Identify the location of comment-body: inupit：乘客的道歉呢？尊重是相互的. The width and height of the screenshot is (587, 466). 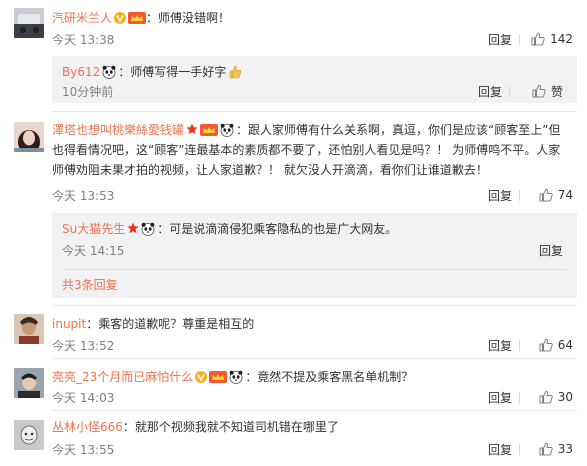
(309, 324).